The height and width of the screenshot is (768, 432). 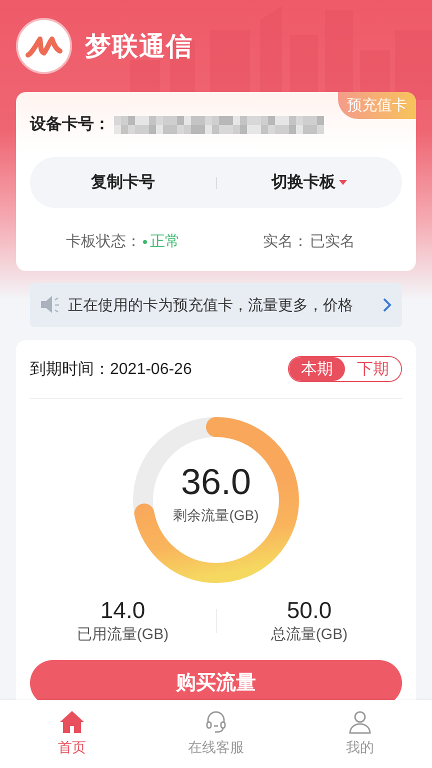 I want to click on copy-button: 复制卡号, so click(x=123, y=182).